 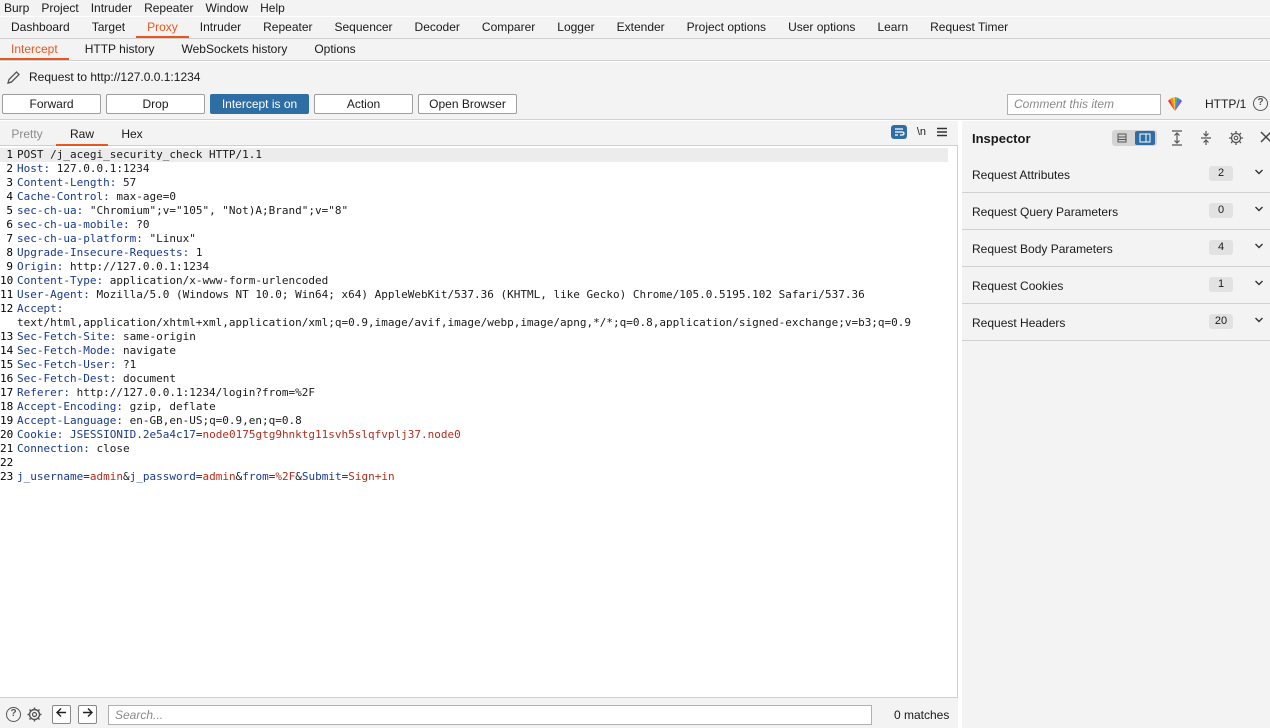 I want to click on layout-toggle, so click(x=1134, y=138).